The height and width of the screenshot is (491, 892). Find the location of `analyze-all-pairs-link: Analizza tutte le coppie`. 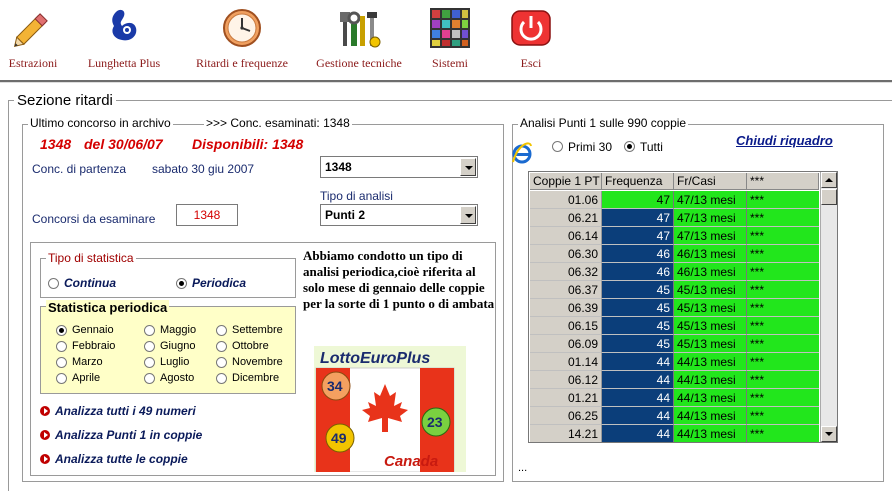

analyze-all-pairs-link: Analizza tutte le coppie is located at coordinates (114, 459).